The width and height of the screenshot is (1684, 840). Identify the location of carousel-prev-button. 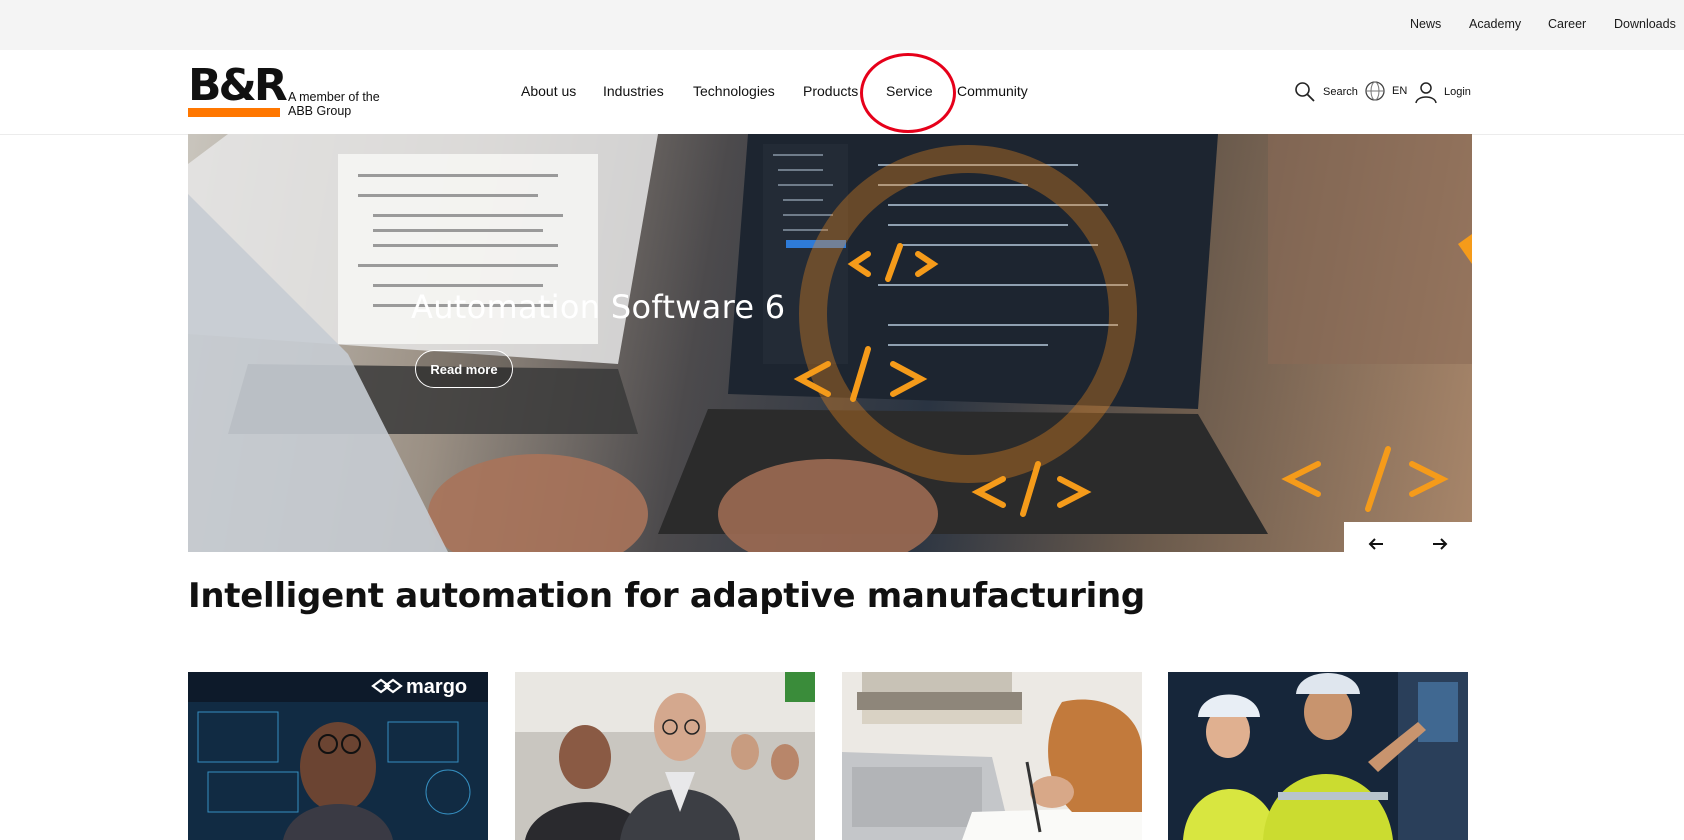
(1376, 544).